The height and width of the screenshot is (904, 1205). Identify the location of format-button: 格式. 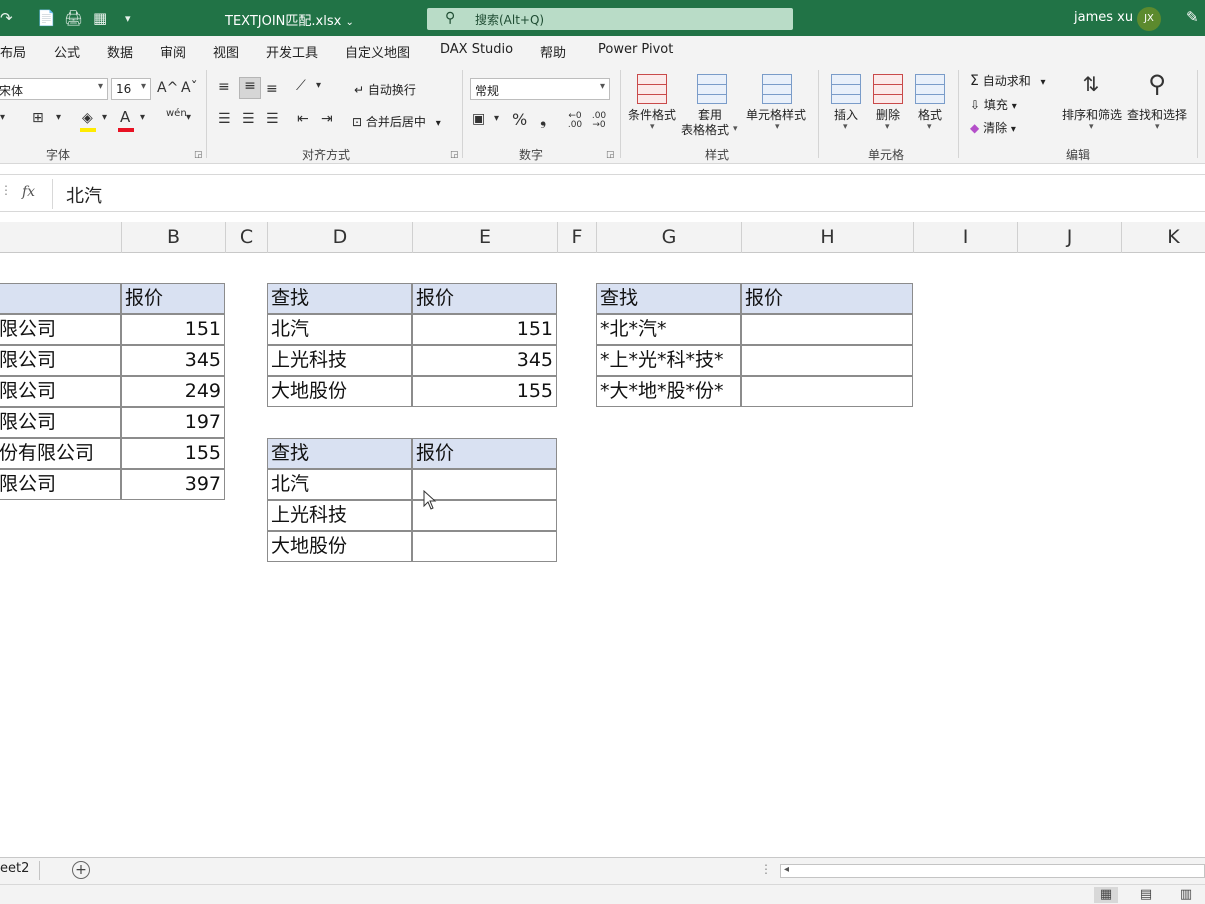
(930, 114).